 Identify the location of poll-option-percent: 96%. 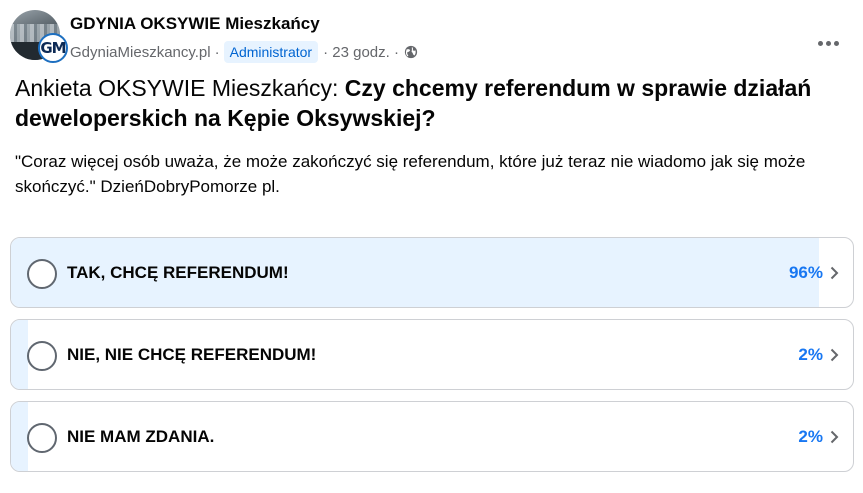
(805, 272).